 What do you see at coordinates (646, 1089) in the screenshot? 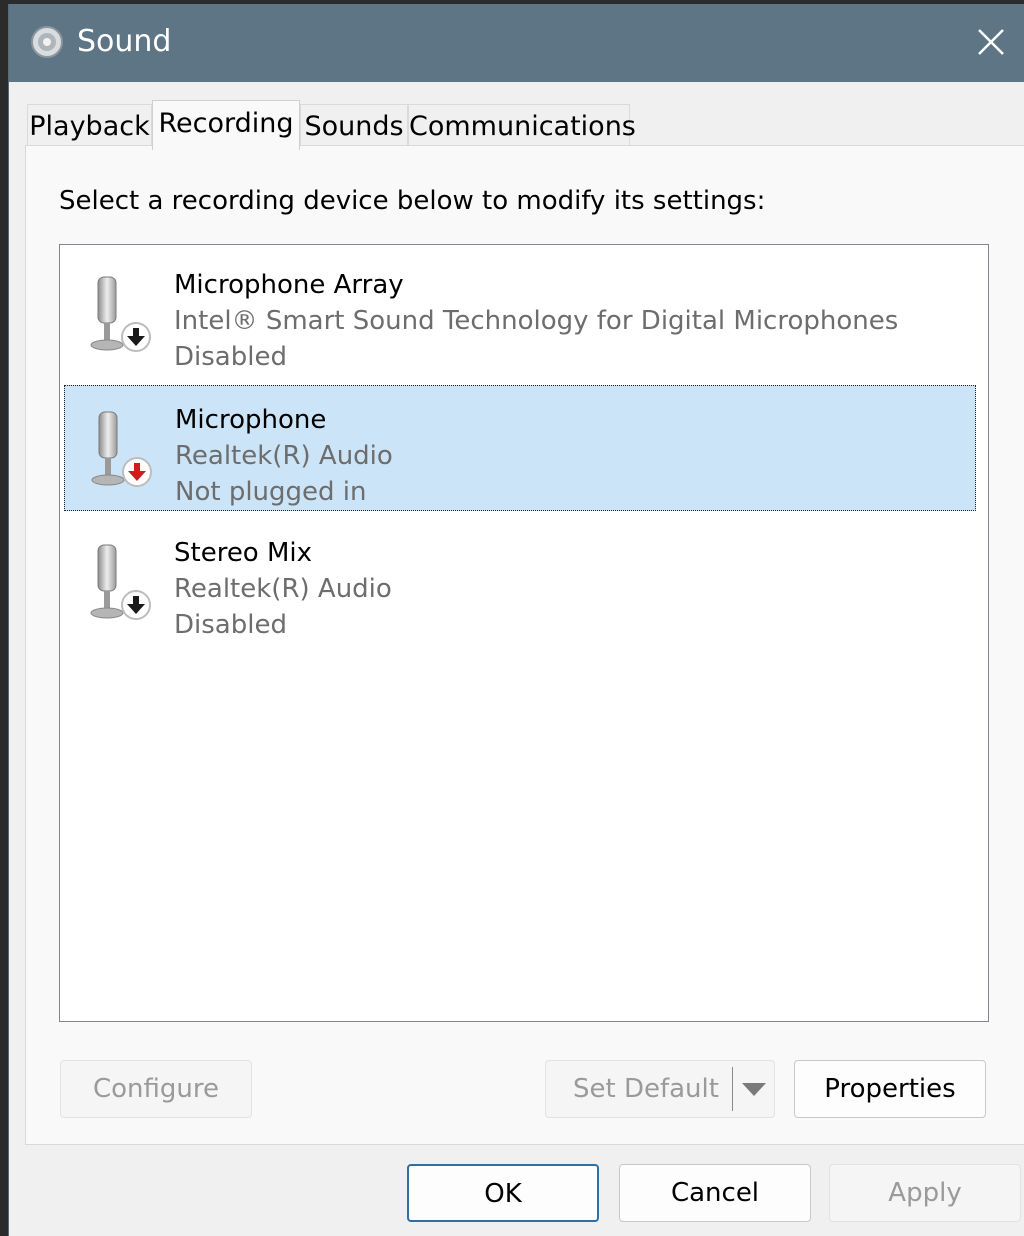
I see `set-default-label: Set Default` at bounding box center [646, 1089].